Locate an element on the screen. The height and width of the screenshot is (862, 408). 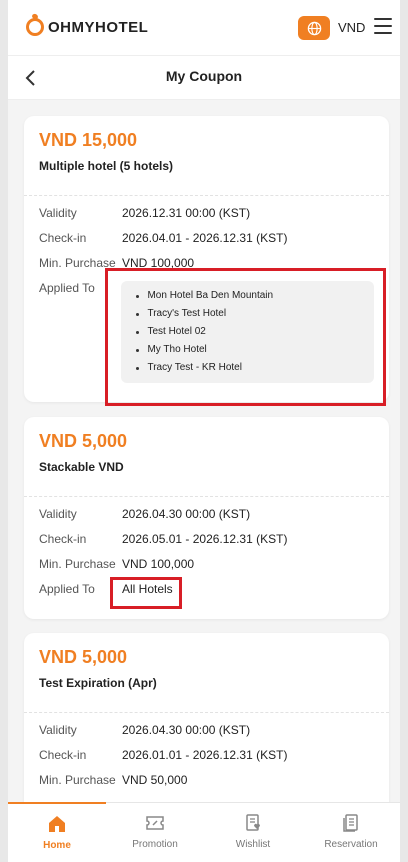
currency-selector: VND is located at coordinates (351, 27).